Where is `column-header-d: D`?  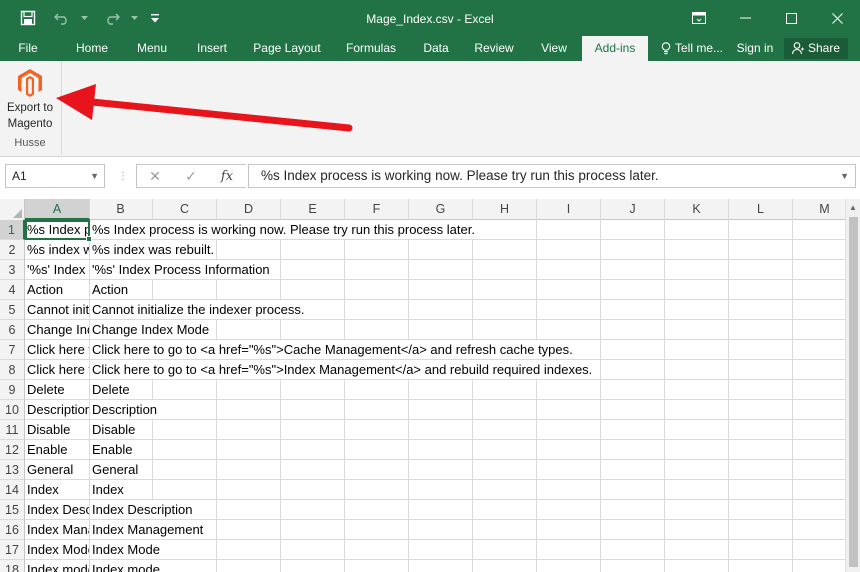
column-header-d: D is located at coordinates (249, 209).